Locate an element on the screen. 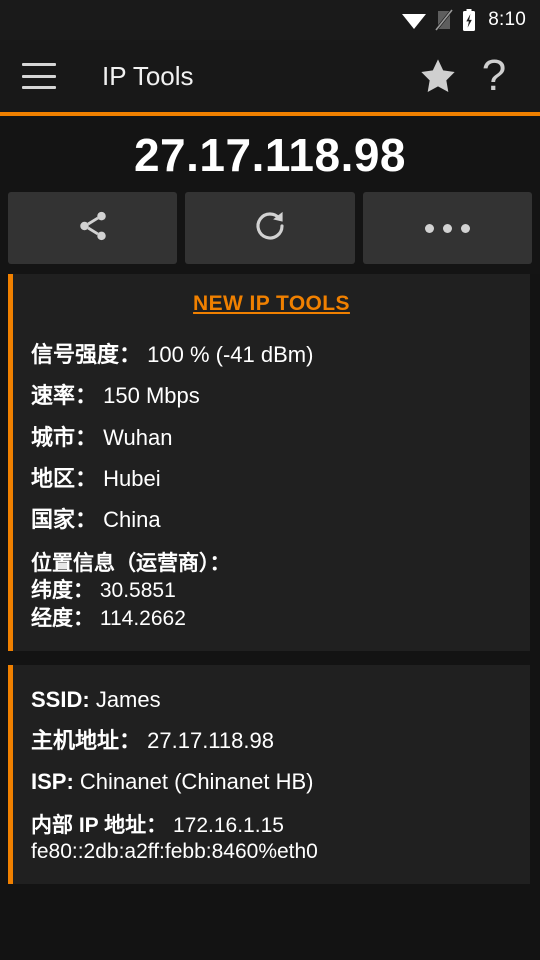 Image resolution: width=540 pixels, height=960 pixels. info-label: 速率： is located at coordinates (64, 396).